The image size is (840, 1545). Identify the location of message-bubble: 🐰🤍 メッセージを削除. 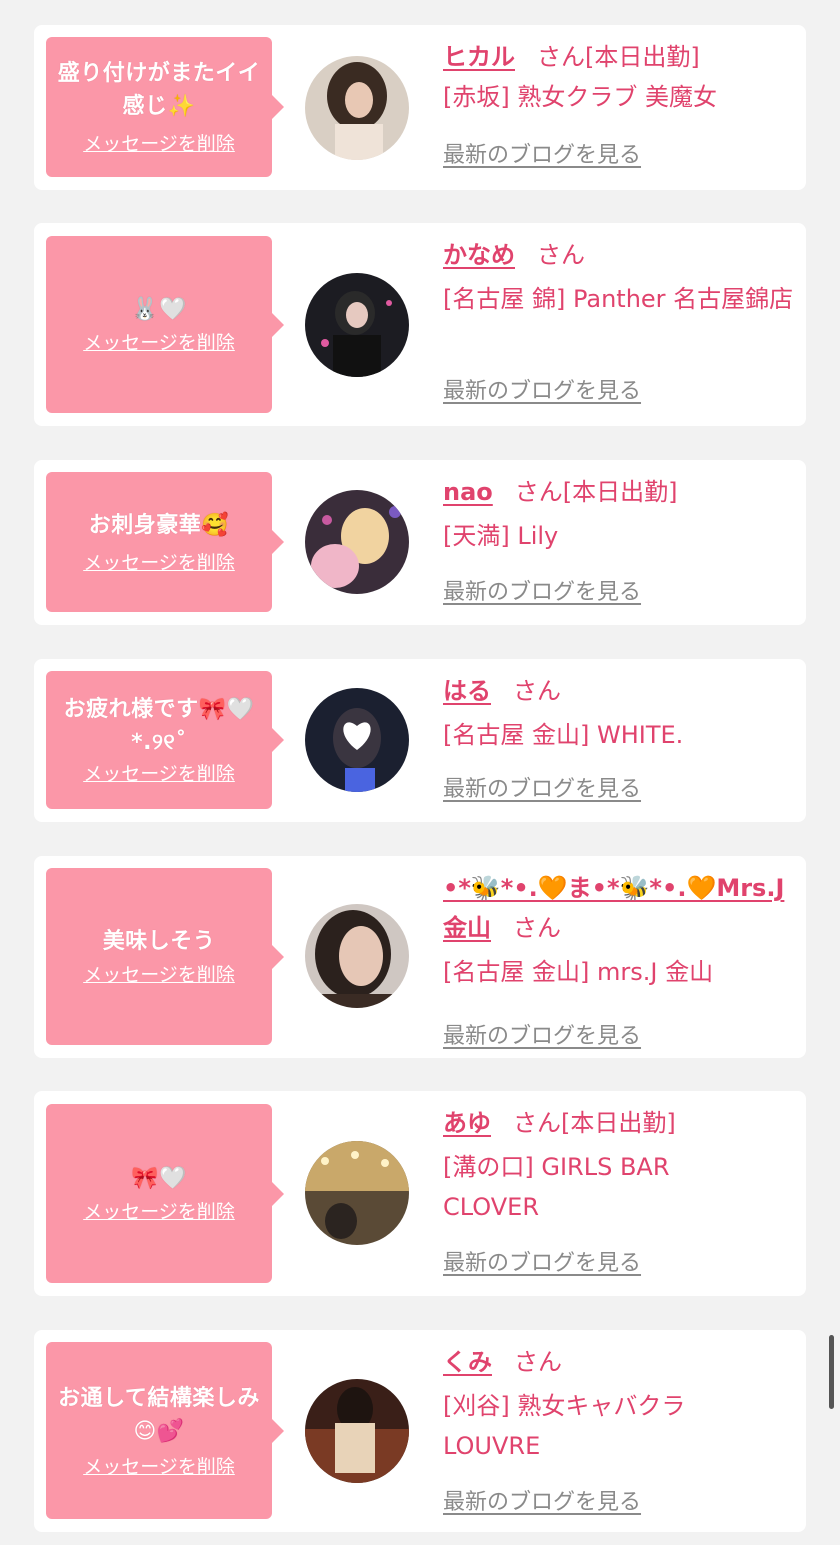
(165, 324).